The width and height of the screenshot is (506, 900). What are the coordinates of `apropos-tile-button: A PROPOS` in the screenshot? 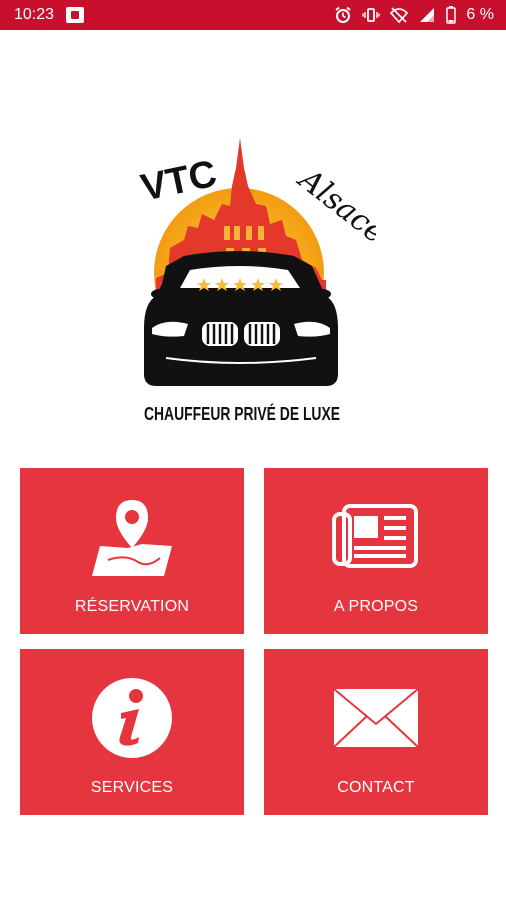 It's located at (376, 551).